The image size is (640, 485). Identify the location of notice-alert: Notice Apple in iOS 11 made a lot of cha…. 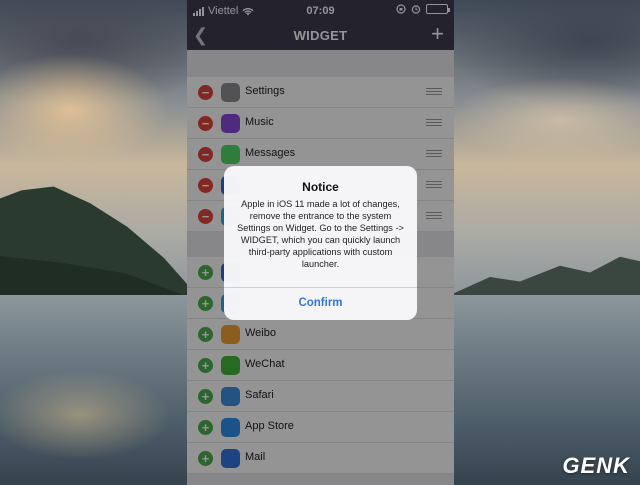
(320, 243).